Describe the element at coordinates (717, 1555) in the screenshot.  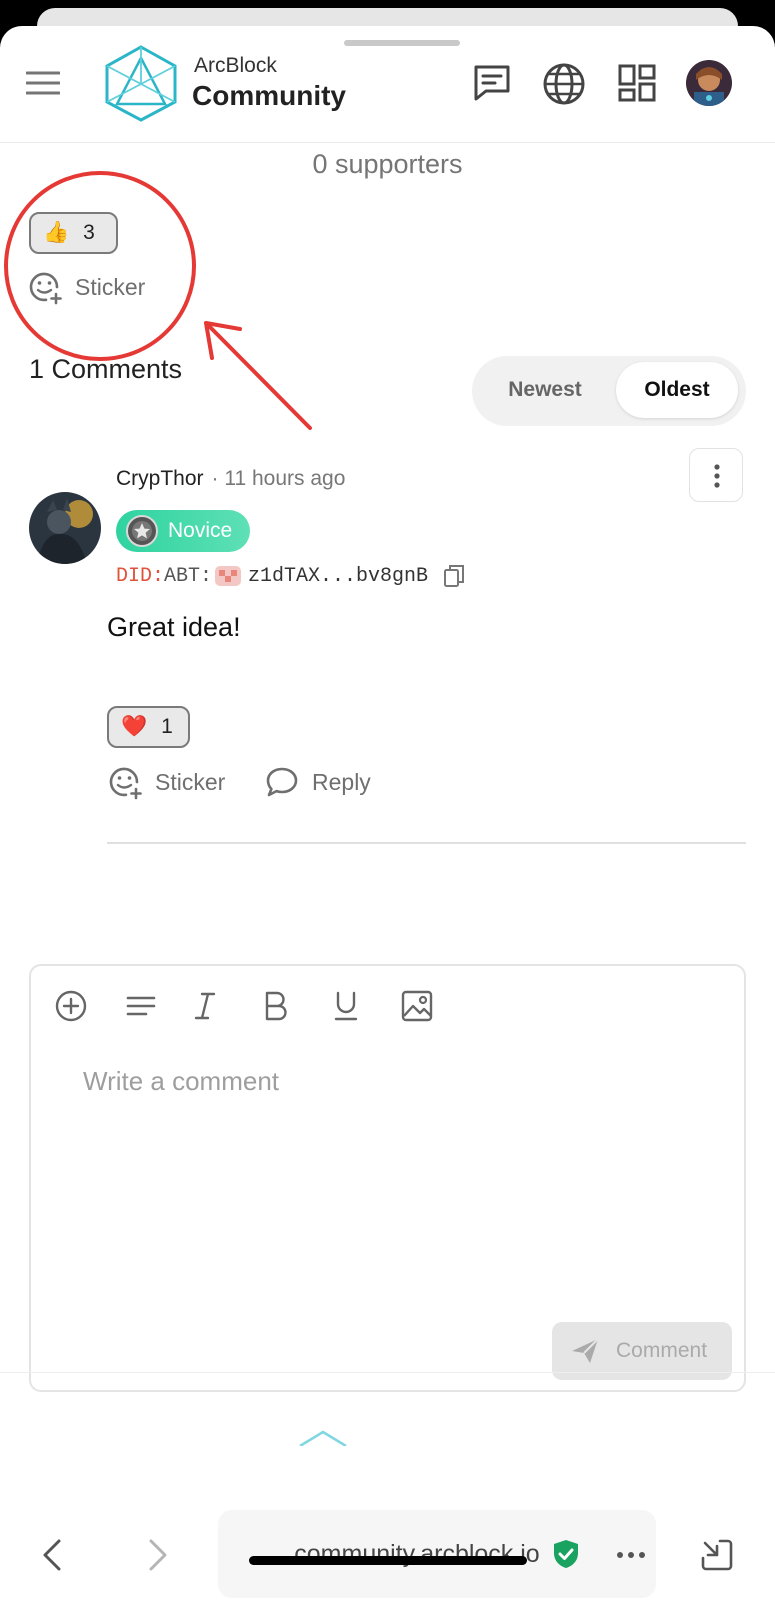
I see `minimize-window-icon` at that location.